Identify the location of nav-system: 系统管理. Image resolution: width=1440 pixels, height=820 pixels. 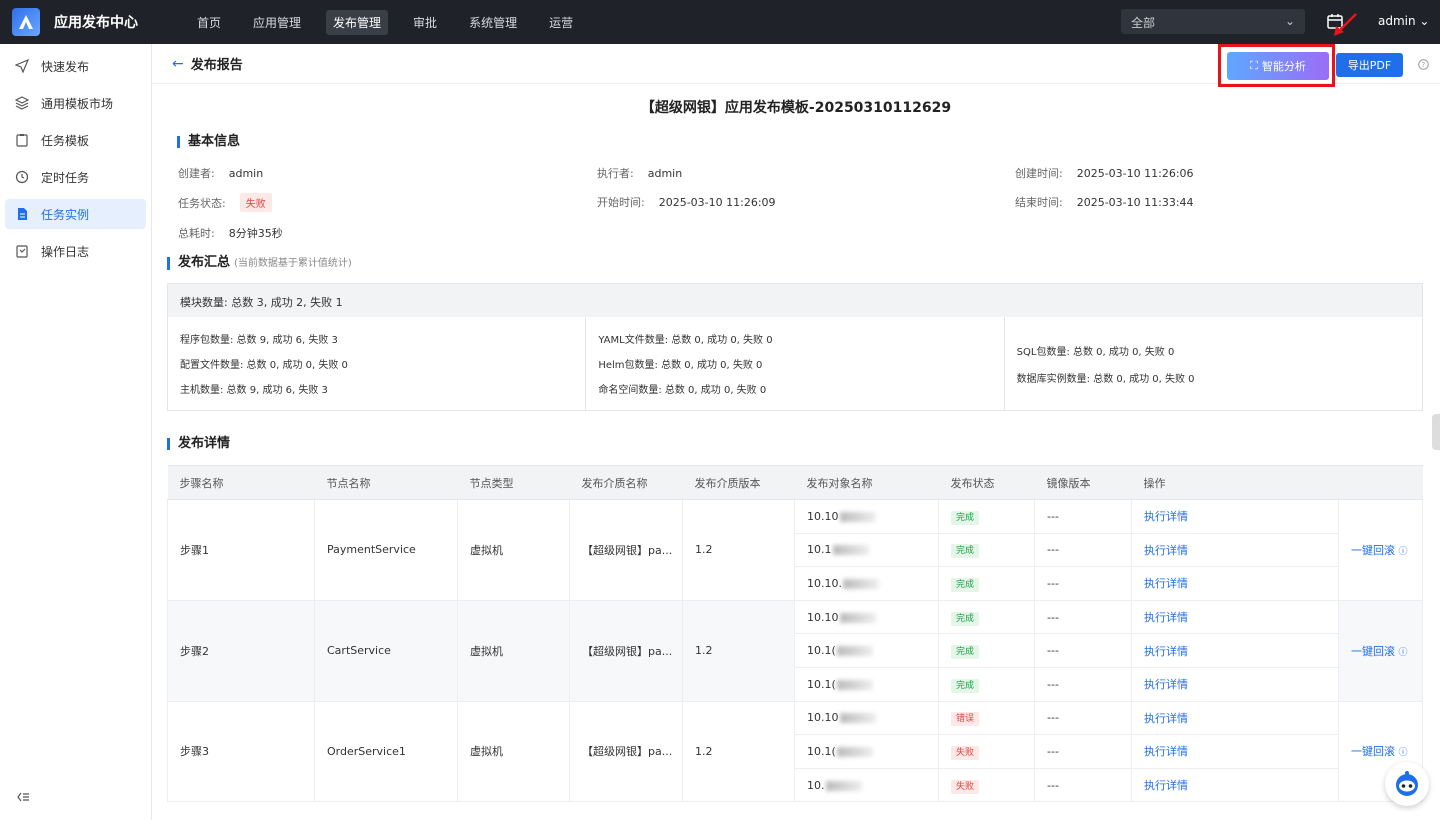
(493, 22).